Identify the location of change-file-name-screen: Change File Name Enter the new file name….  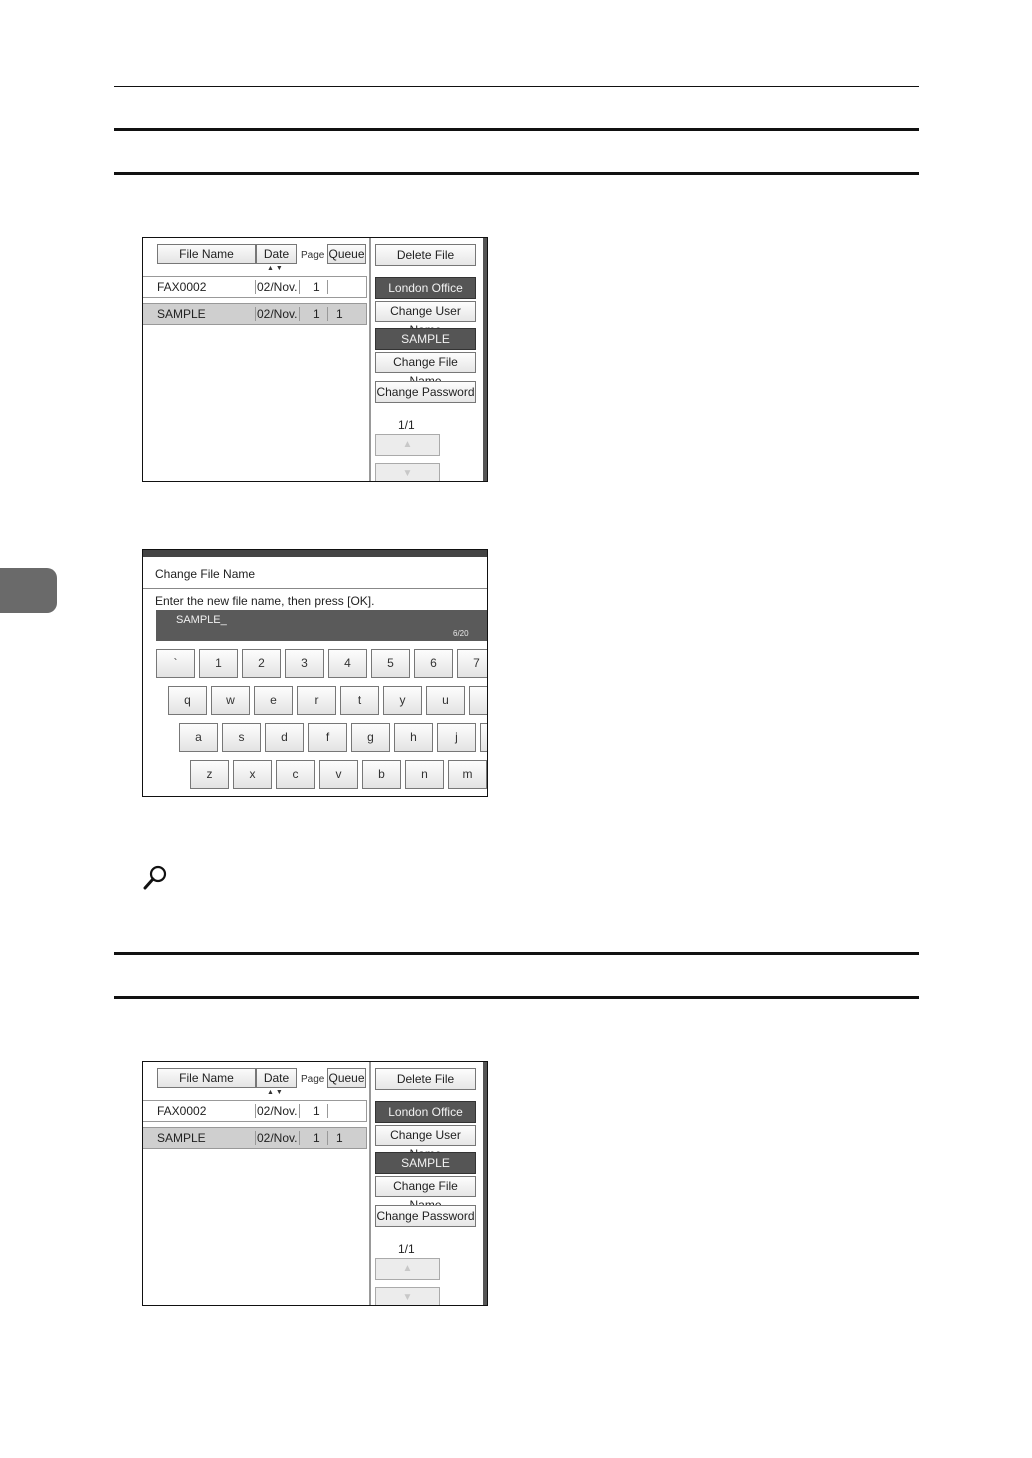
(315, 673).